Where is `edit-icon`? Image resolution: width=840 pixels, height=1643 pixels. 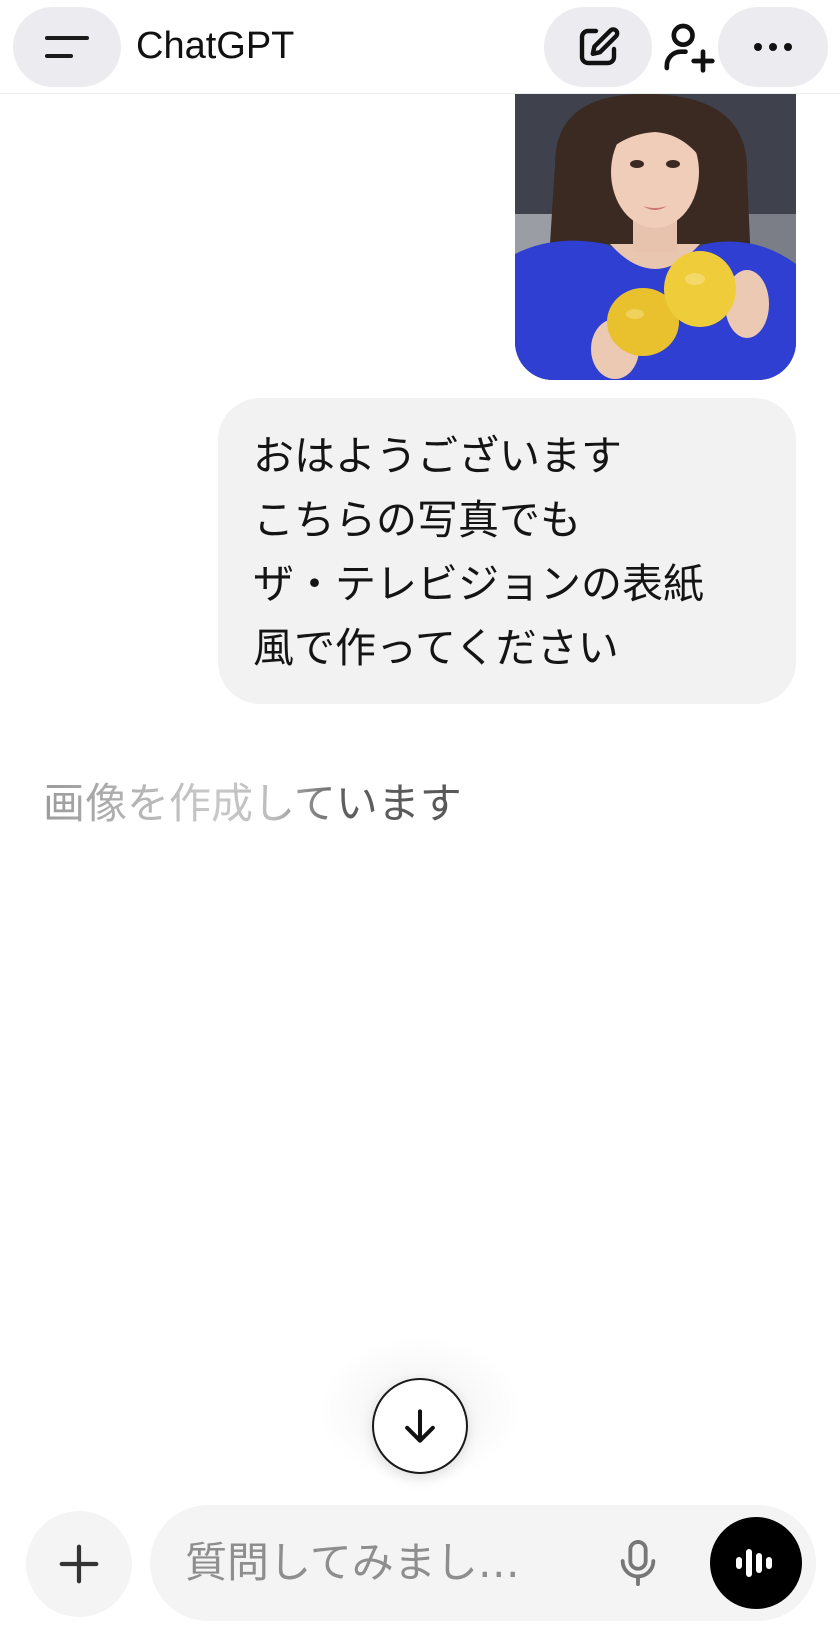
edit-icon is located at coordinates (599, 46).